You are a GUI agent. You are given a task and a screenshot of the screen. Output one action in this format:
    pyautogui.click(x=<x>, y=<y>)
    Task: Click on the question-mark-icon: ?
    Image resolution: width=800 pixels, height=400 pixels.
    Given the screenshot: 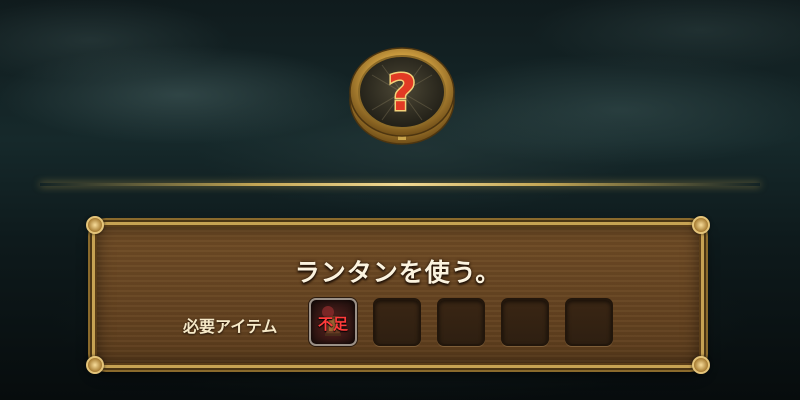 What is the action you would take?
    pyautogui.click(x=401, y=93)
    